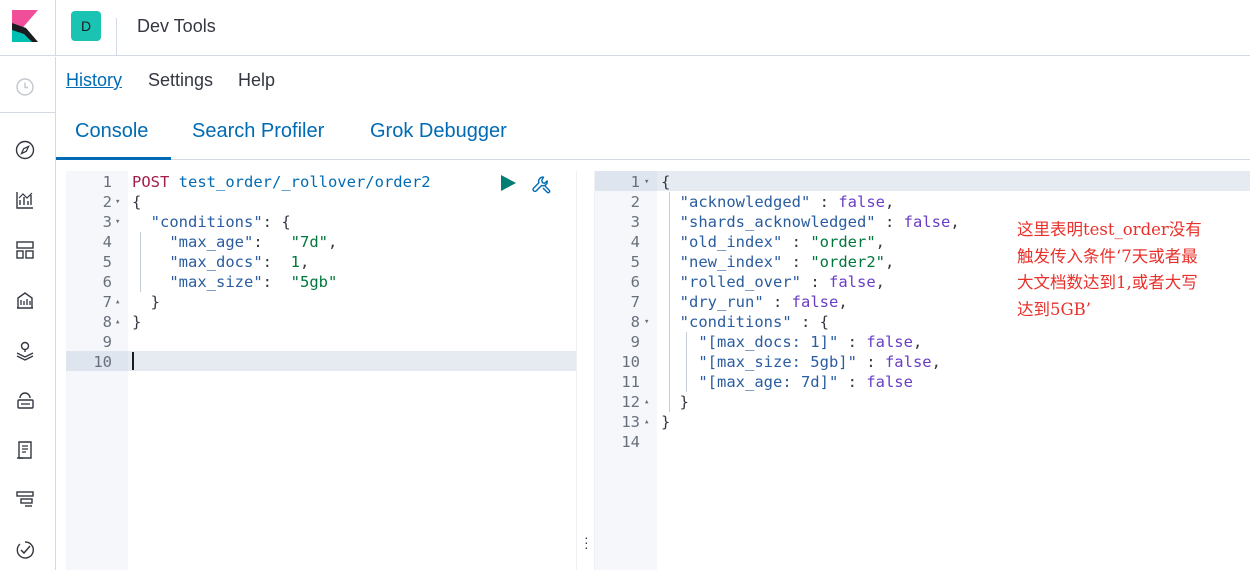 The image size is (1250, 570). Describe the element at coordinates (25, 450) in the screenshot. I see `logs-icon` at that location.